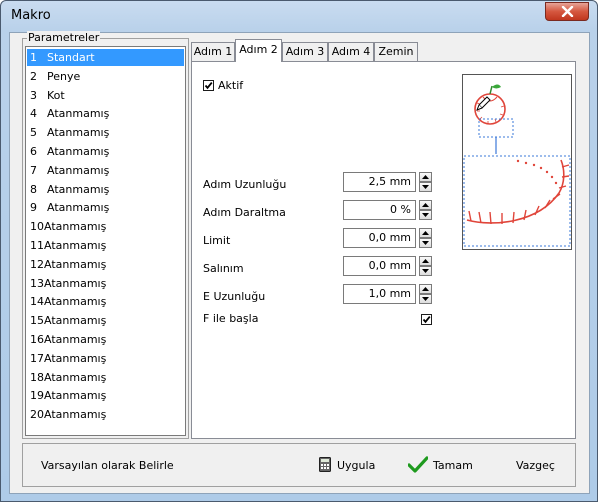 The height and width of the screenshot is (502, 598). I want to click on parameter-list-item: 5 Atanmamış, so click(105, 132).